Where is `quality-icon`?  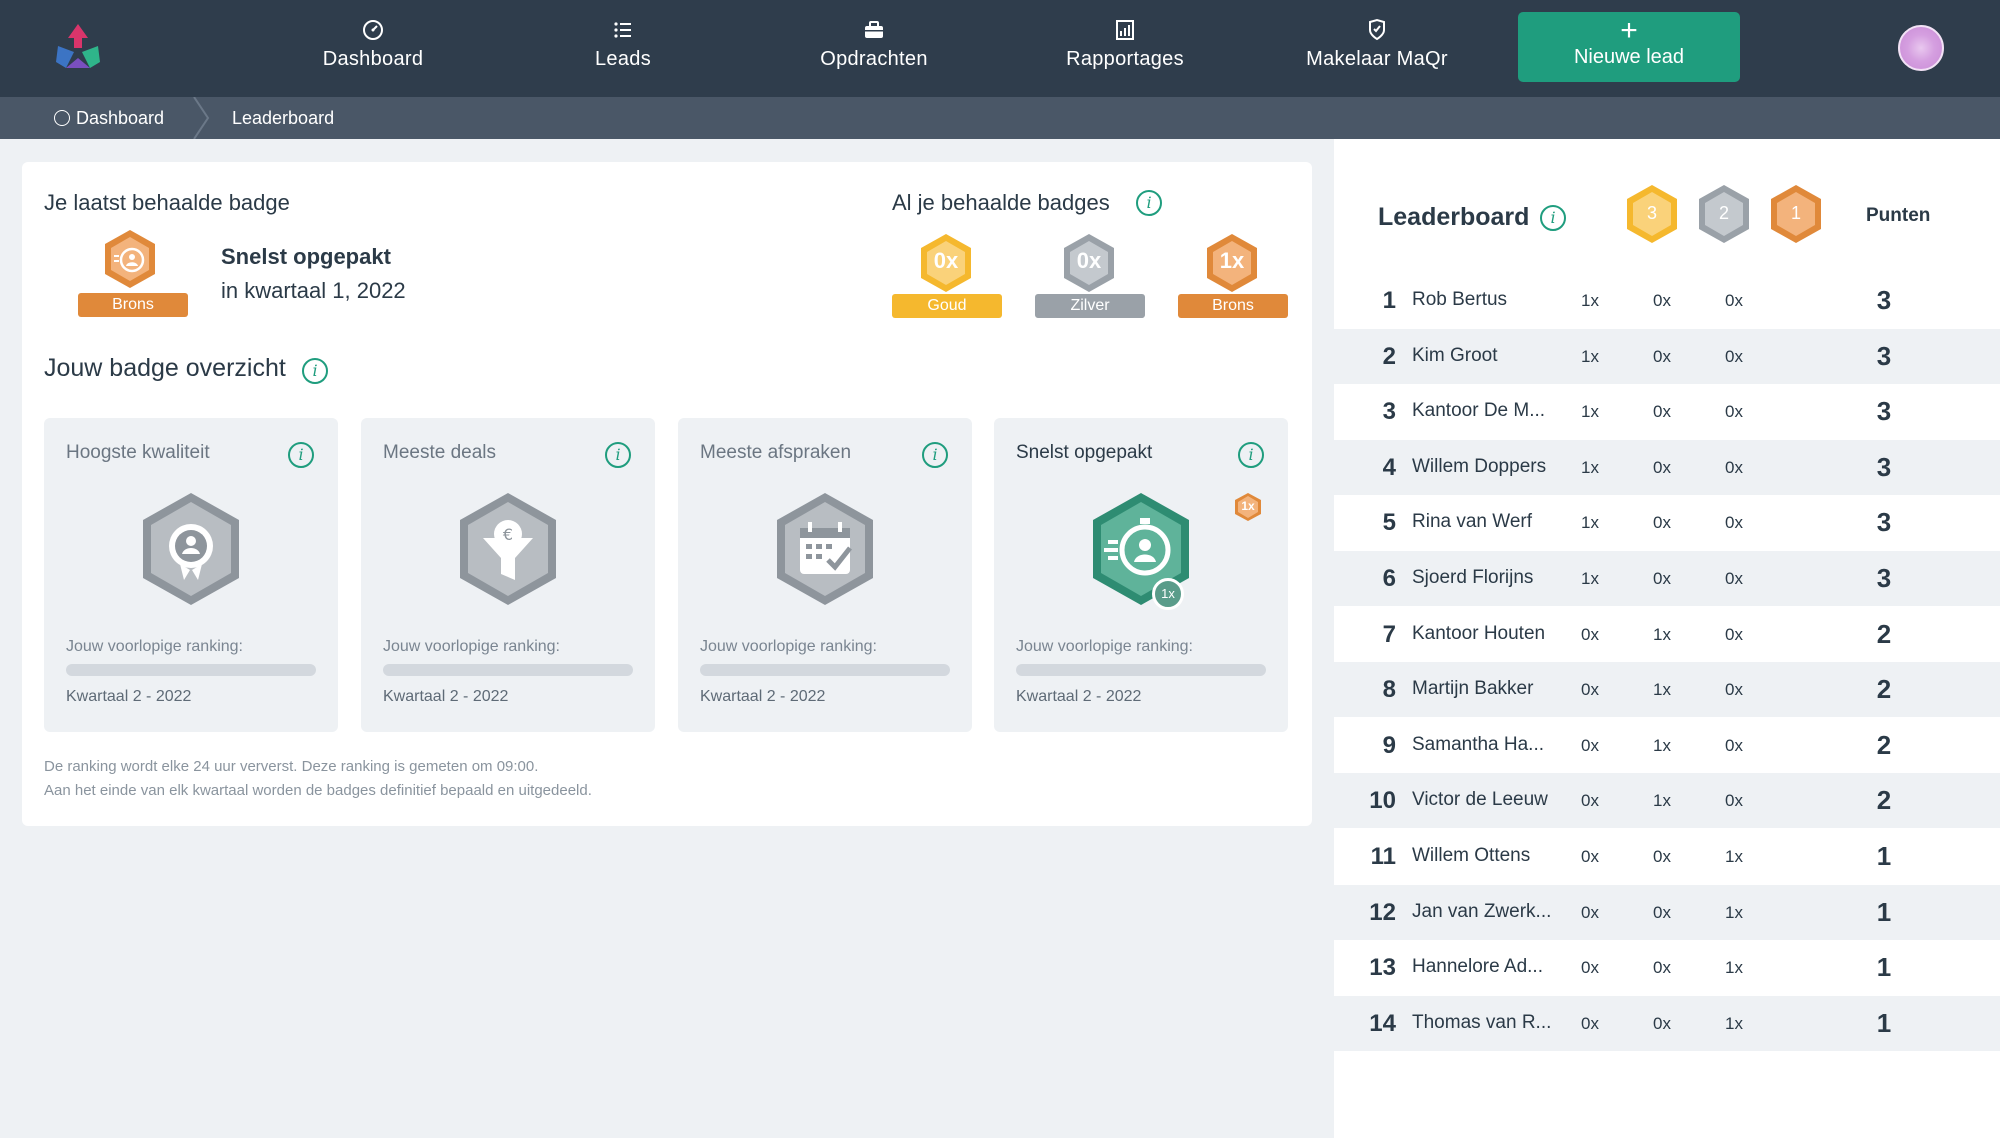
quality-icon is located at coordinates (191, 551).